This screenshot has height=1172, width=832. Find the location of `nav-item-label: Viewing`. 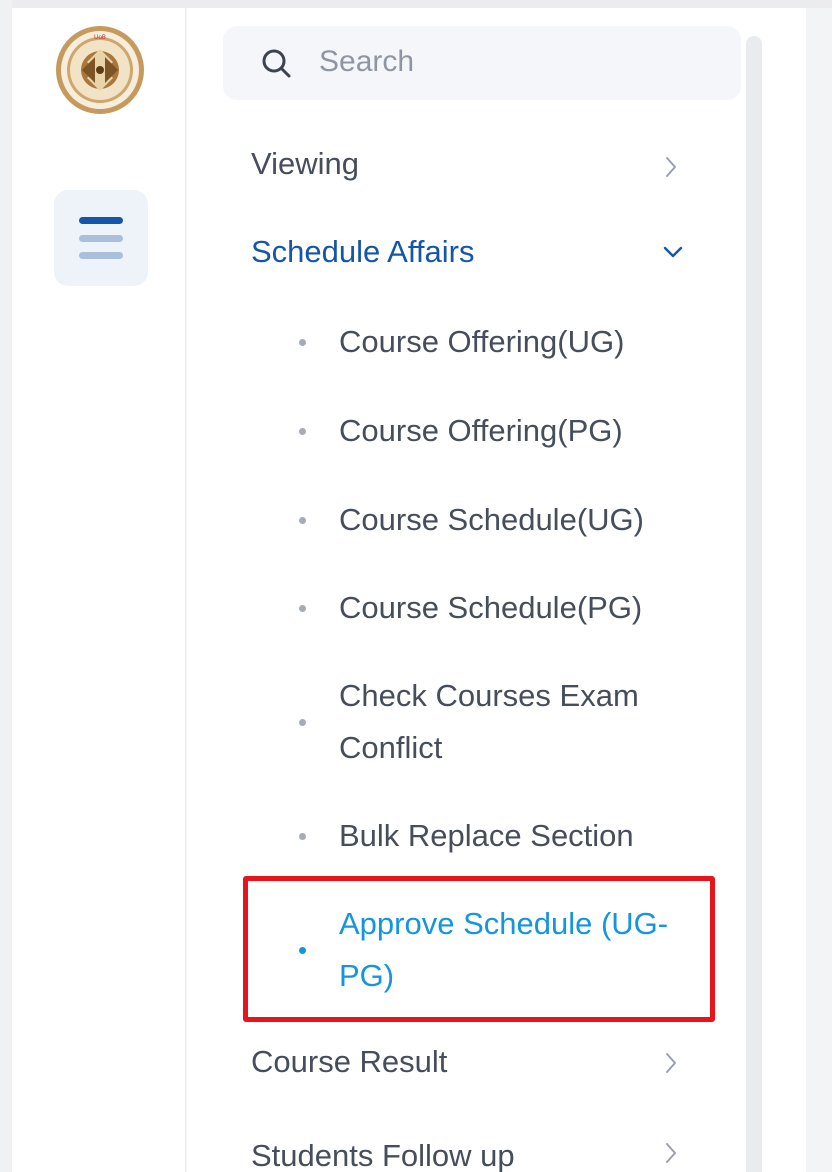

nav-item-label: Viewing is located at coordinates (305, 163).